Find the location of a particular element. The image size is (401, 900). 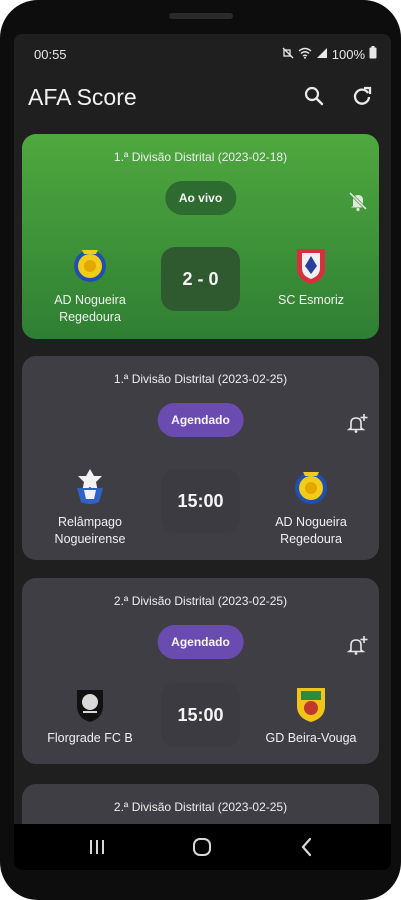

match-card: 2.ª Divisão Distrital (2023-02-25) is located at coordinates (200, 804).